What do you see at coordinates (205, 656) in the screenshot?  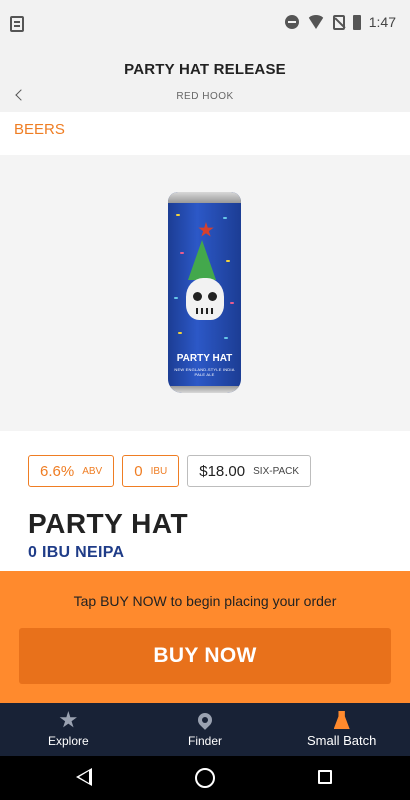 I see `buy-now-button: BUY NOW` at bounding box center [205, 656].